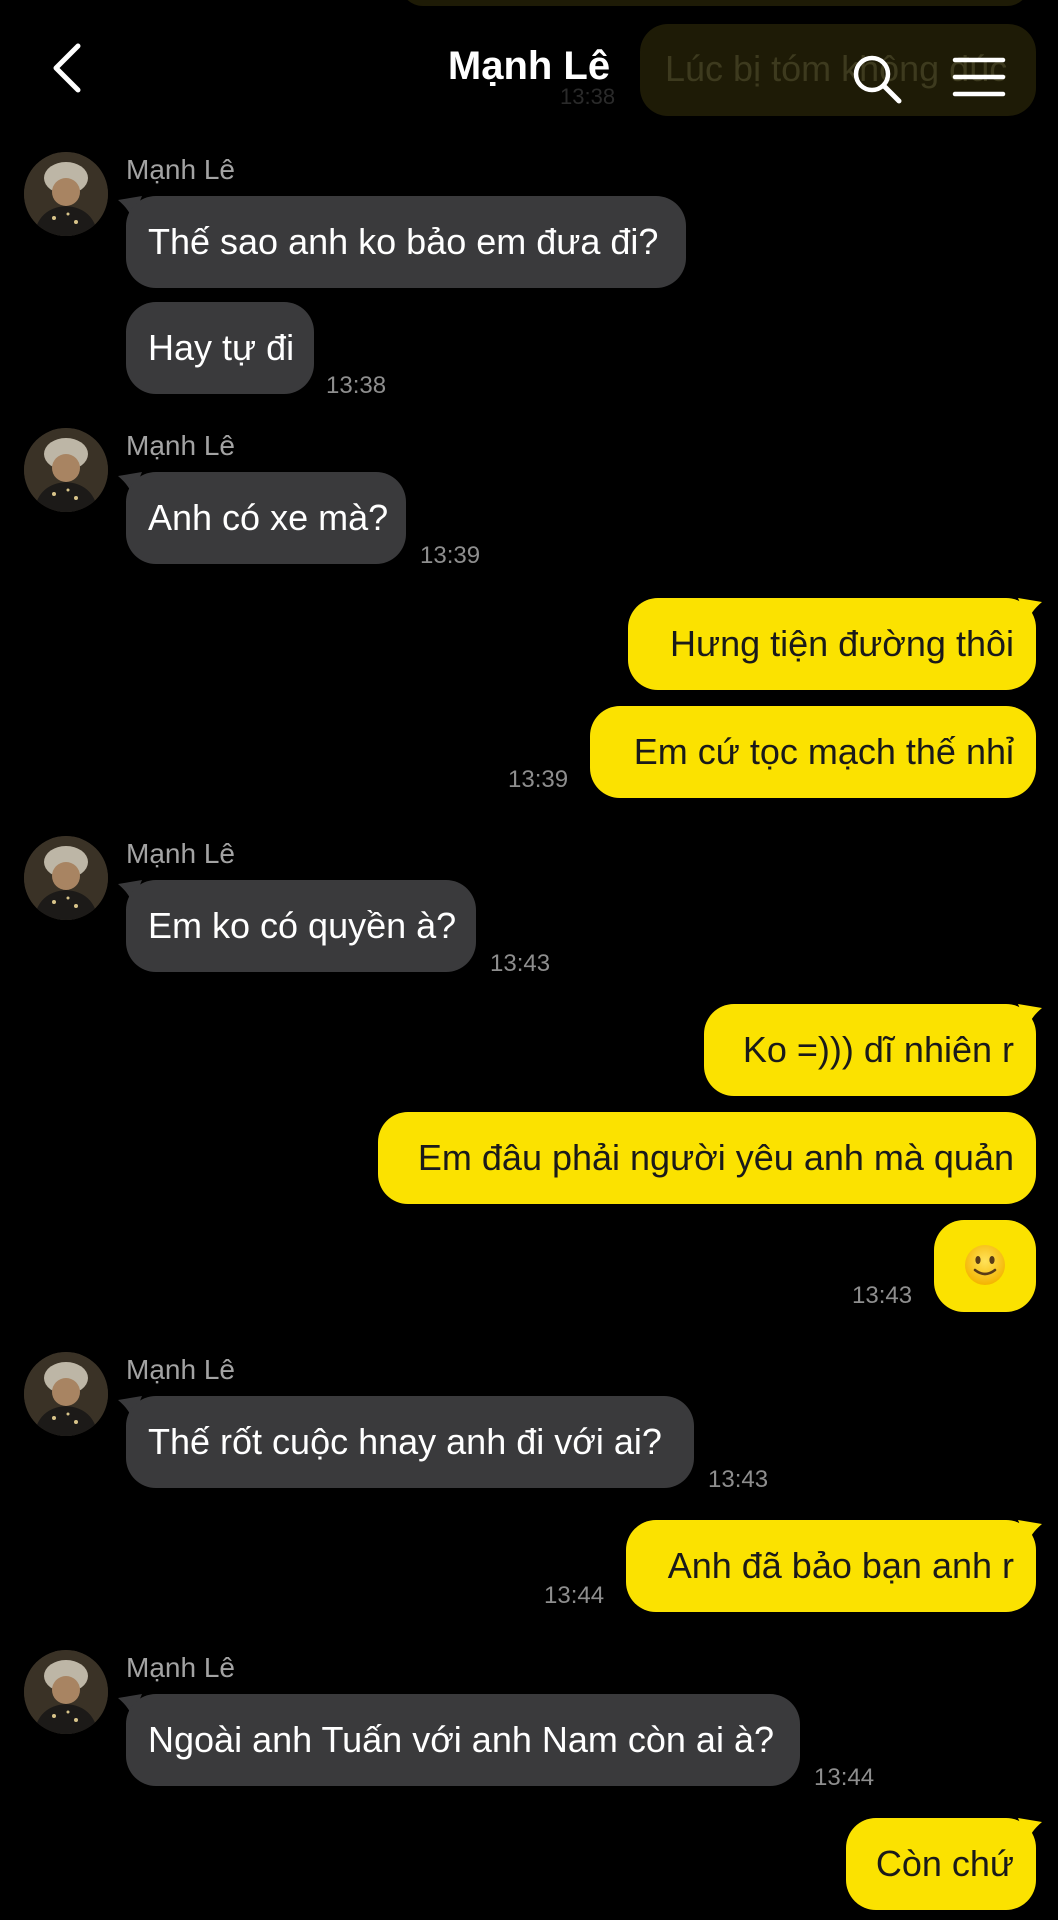 Image resolution: width=1058 pixels, height=1920 pixels. Describe the element at coordinates (266, 518) in the screenshot. I see `message-bubble-incoming: Anh có xe mà?` at that location.